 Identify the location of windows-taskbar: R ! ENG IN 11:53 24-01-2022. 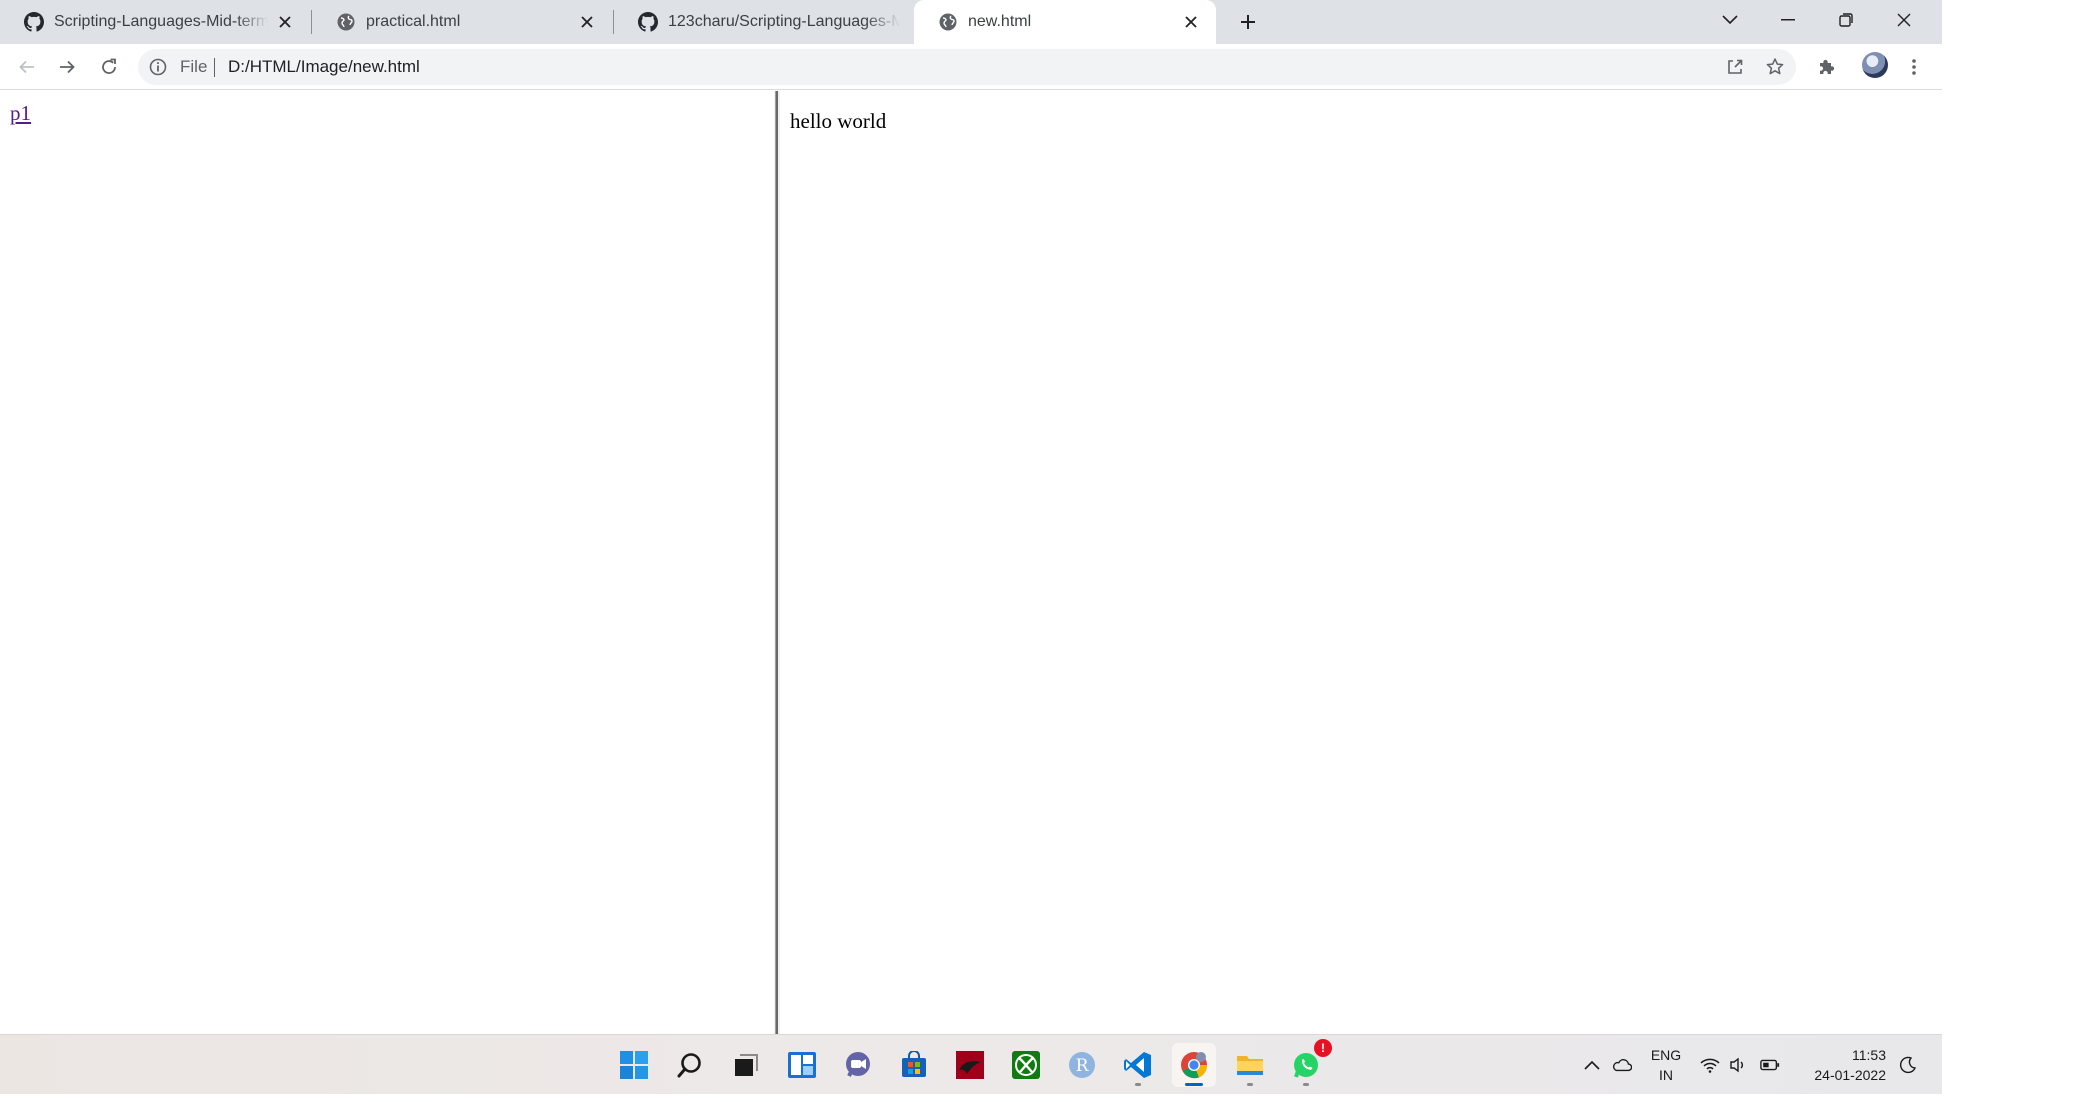
(971, 1064).